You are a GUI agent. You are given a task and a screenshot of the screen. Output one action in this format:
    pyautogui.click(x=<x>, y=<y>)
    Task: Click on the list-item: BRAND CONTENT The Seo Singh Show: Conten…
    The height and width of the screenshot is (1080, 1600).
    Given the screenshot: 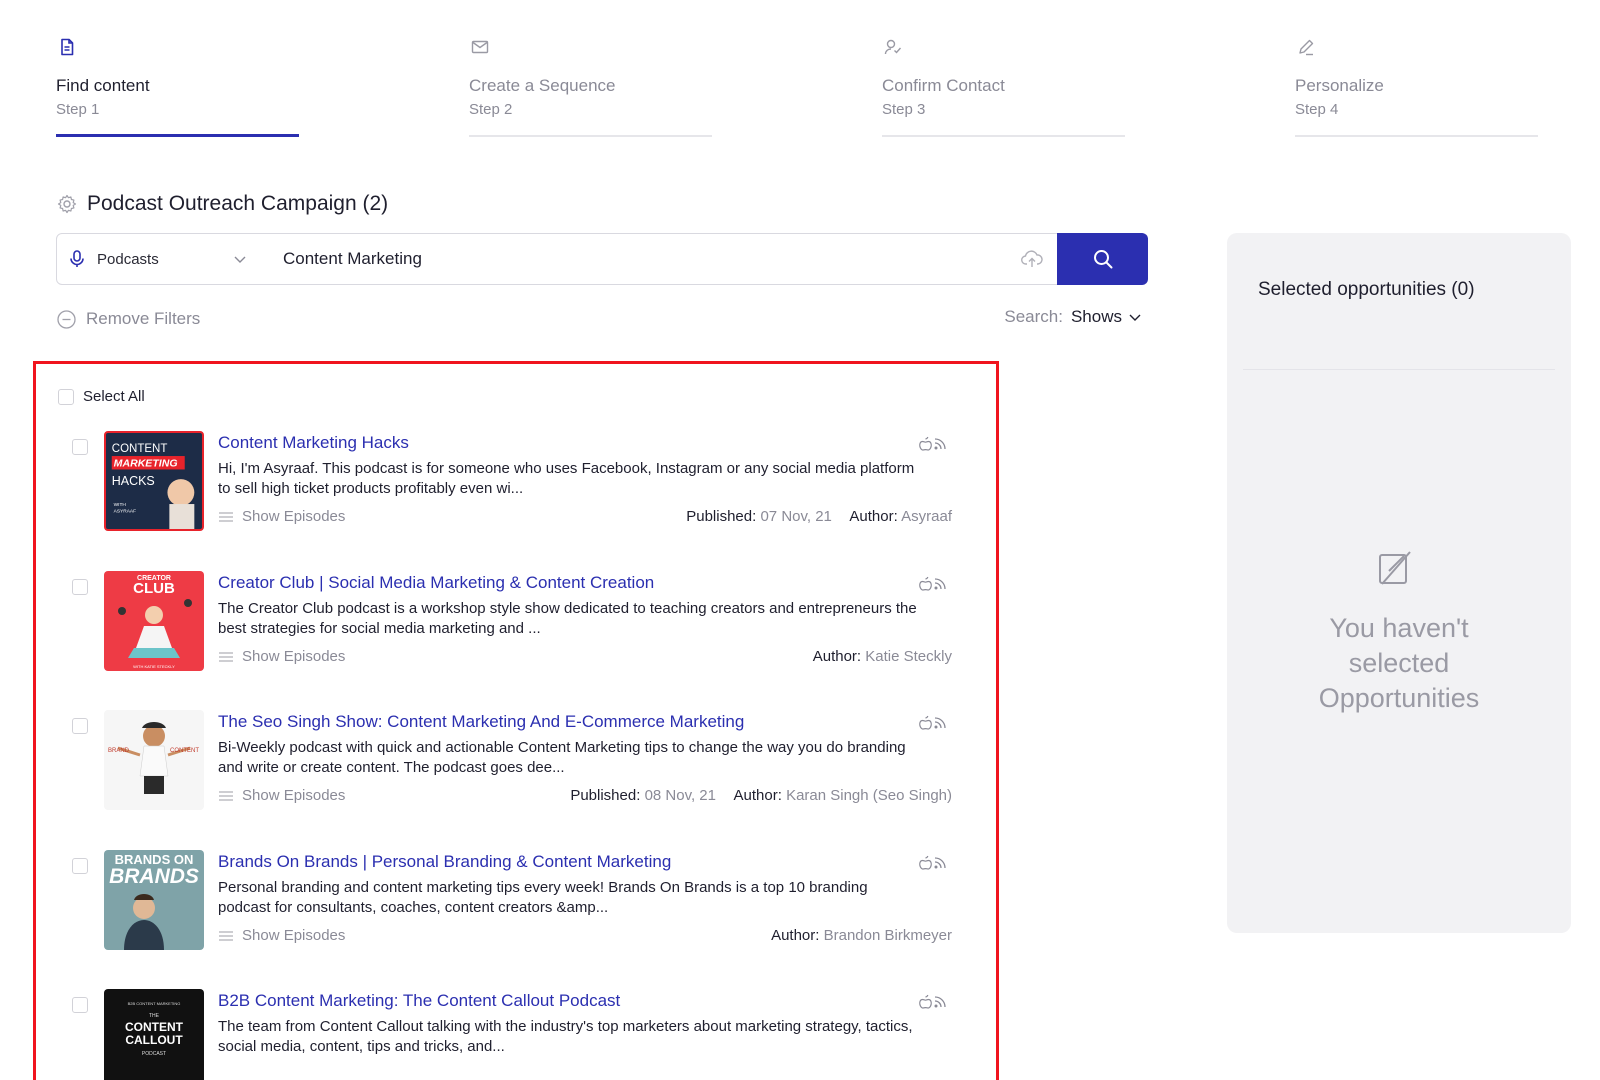 What is the action you would take?
    pyautogui.click(x=512, y=762)
    